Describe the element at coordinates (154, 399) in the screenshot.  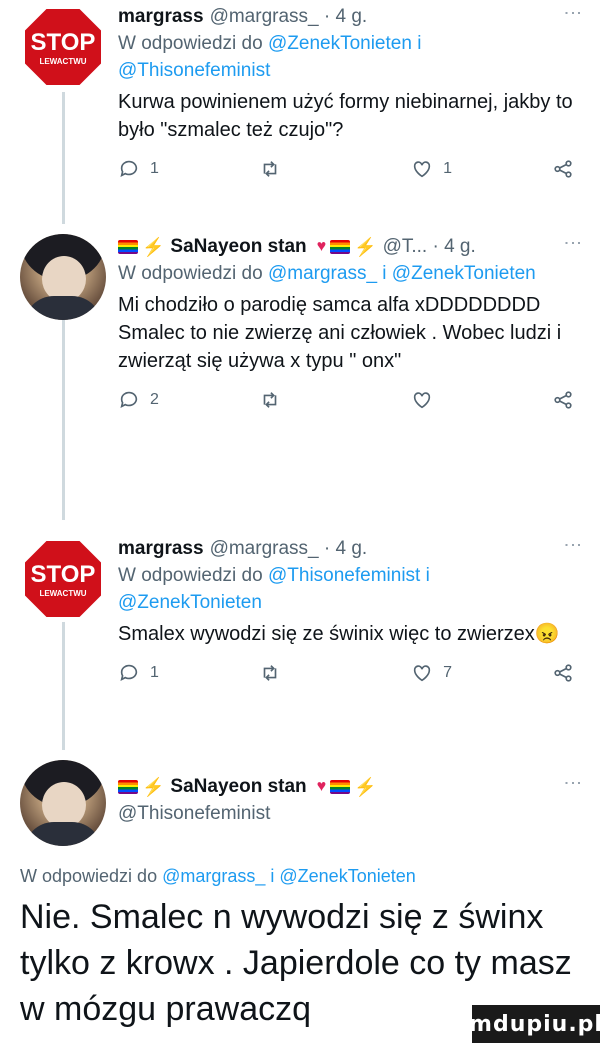
I see `reply-count: 2` at that location.